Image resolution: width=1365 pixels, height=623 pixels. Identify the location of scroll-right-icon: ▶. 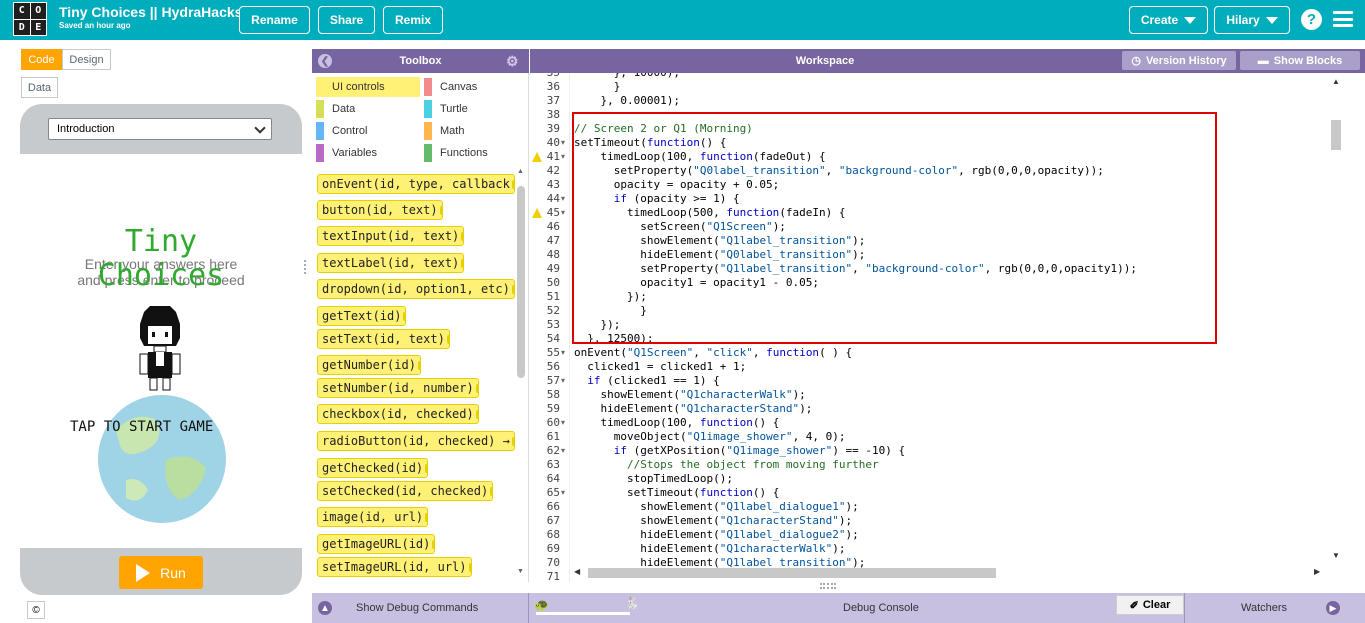
(1317, 571).